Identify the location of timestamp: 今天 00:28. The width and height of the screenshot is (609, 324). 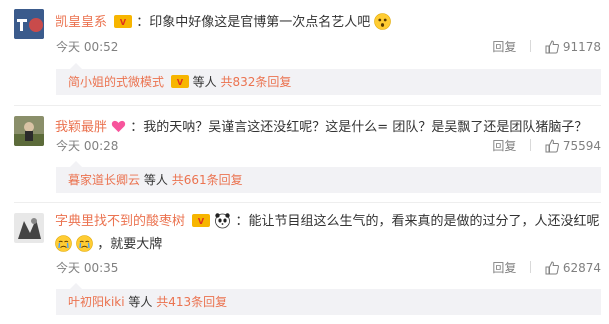
(87, 146).